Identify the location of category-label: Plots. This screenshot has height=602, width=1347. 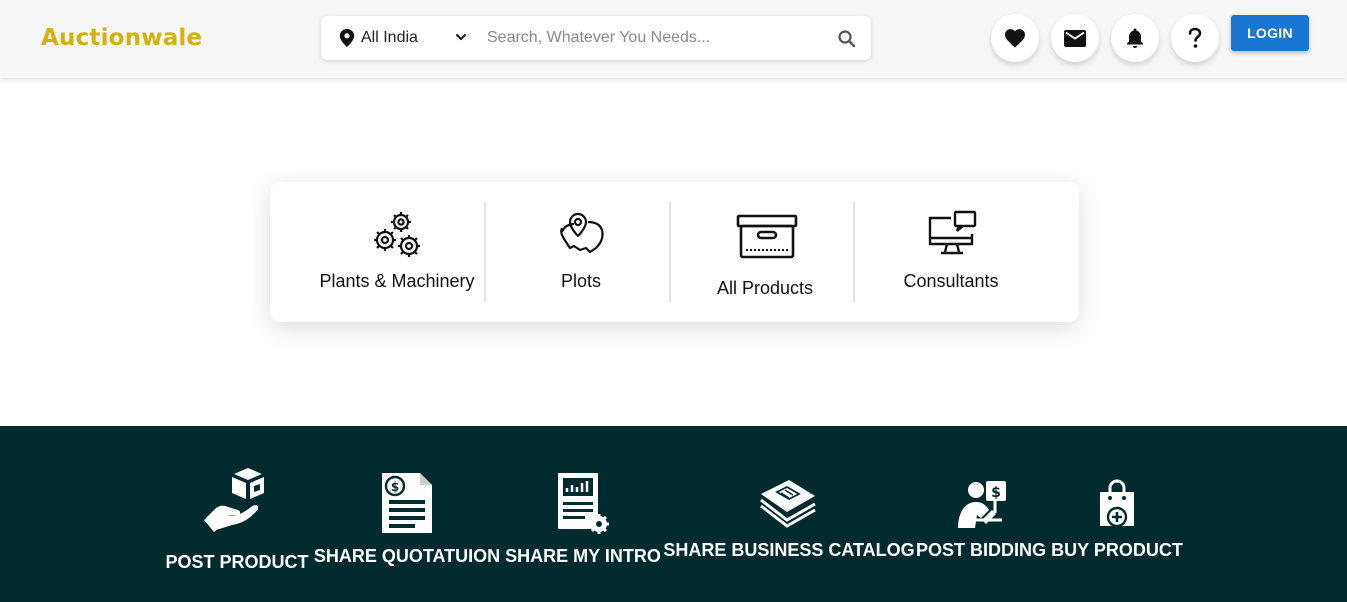
(581, 281).